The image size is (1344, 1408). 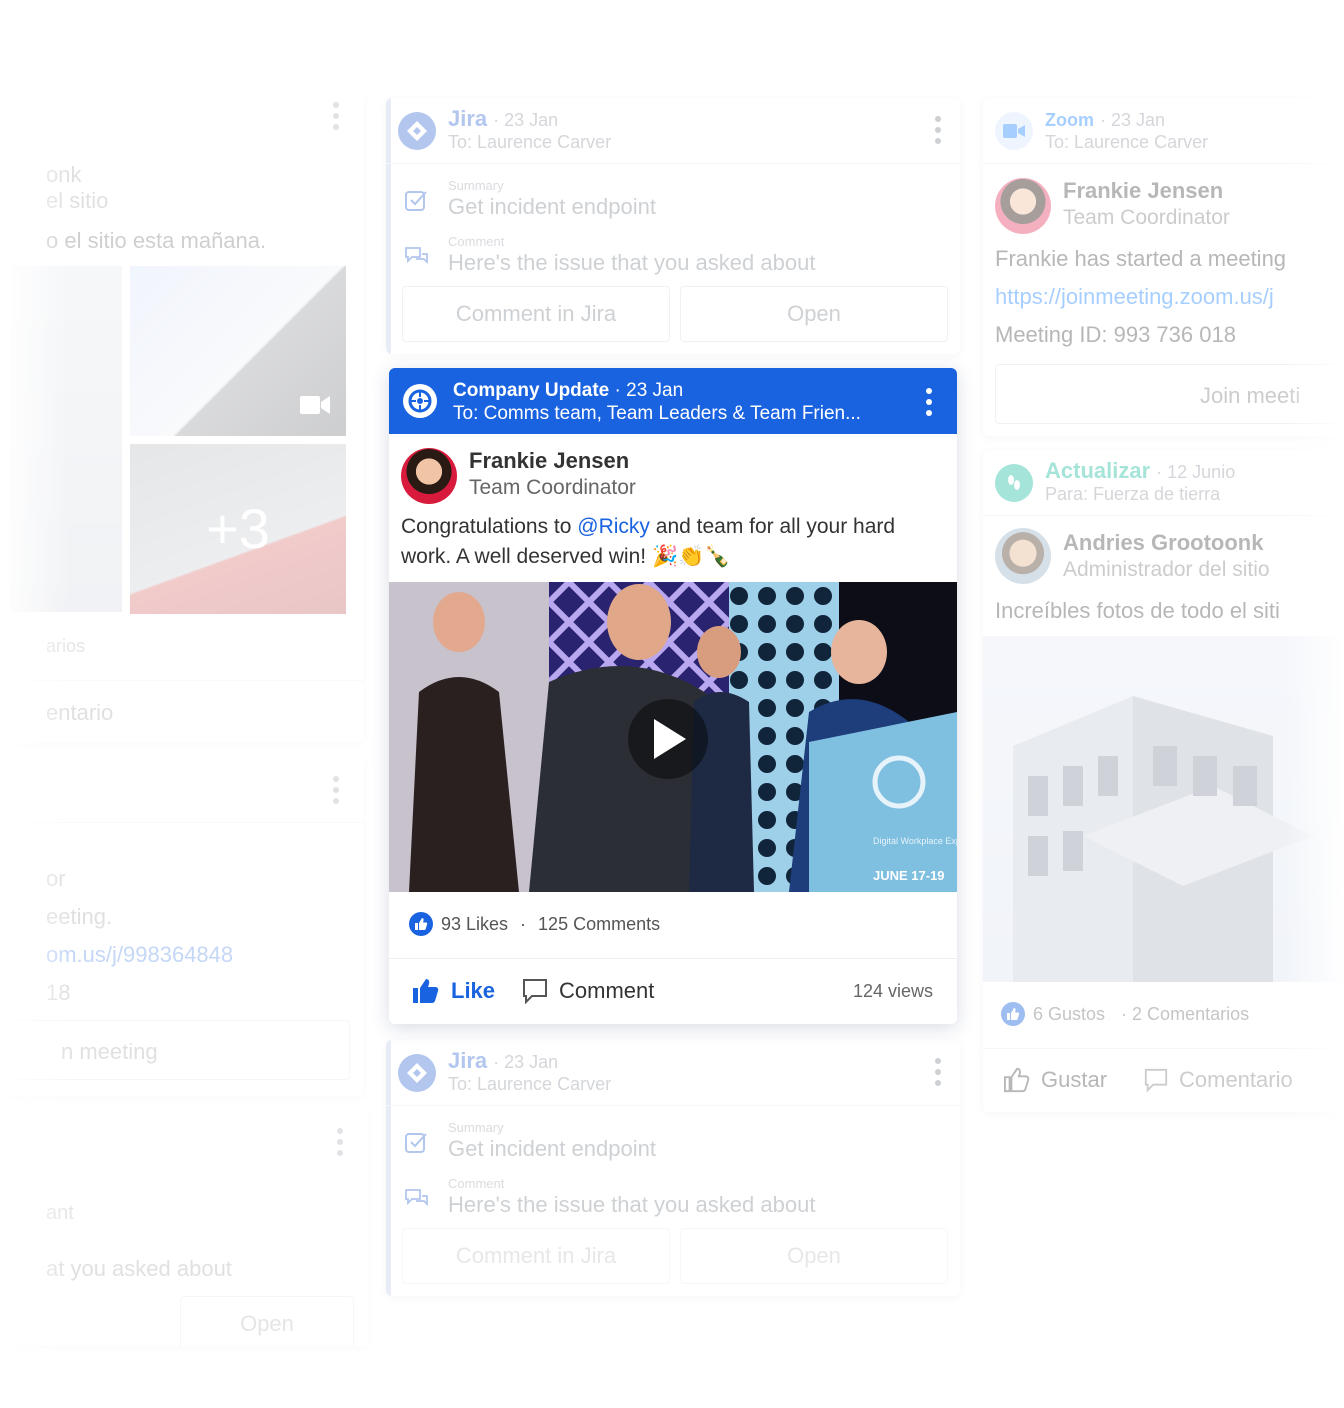 What do you see at coordinates (453, 991) in the screenshot?
I see `like-button: Like` at bounding box center [453, 991].